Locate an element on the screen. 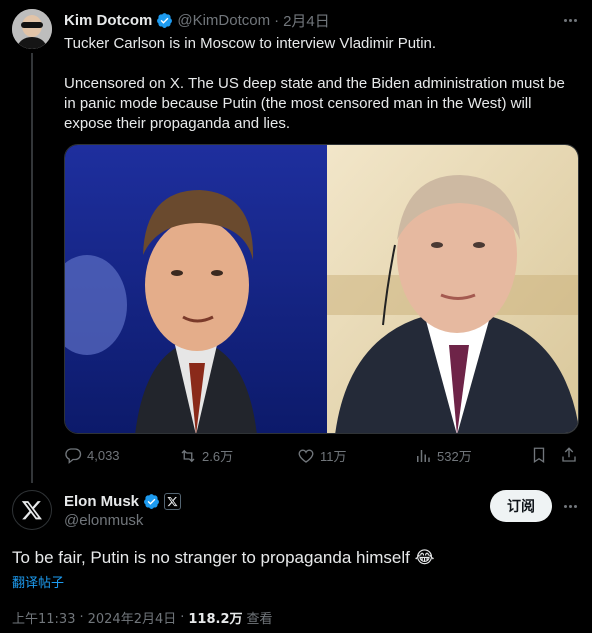  bookmark-icon is located at coordinates (539, 455).